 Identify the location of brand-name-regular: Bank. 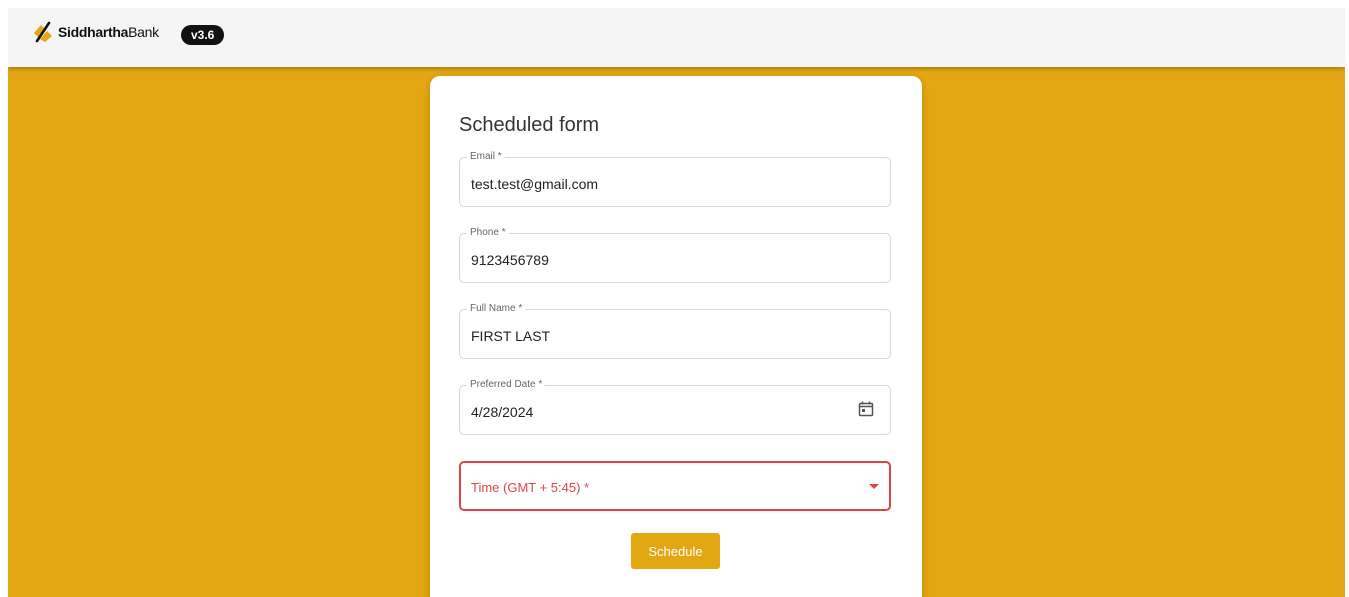
(143, 32).